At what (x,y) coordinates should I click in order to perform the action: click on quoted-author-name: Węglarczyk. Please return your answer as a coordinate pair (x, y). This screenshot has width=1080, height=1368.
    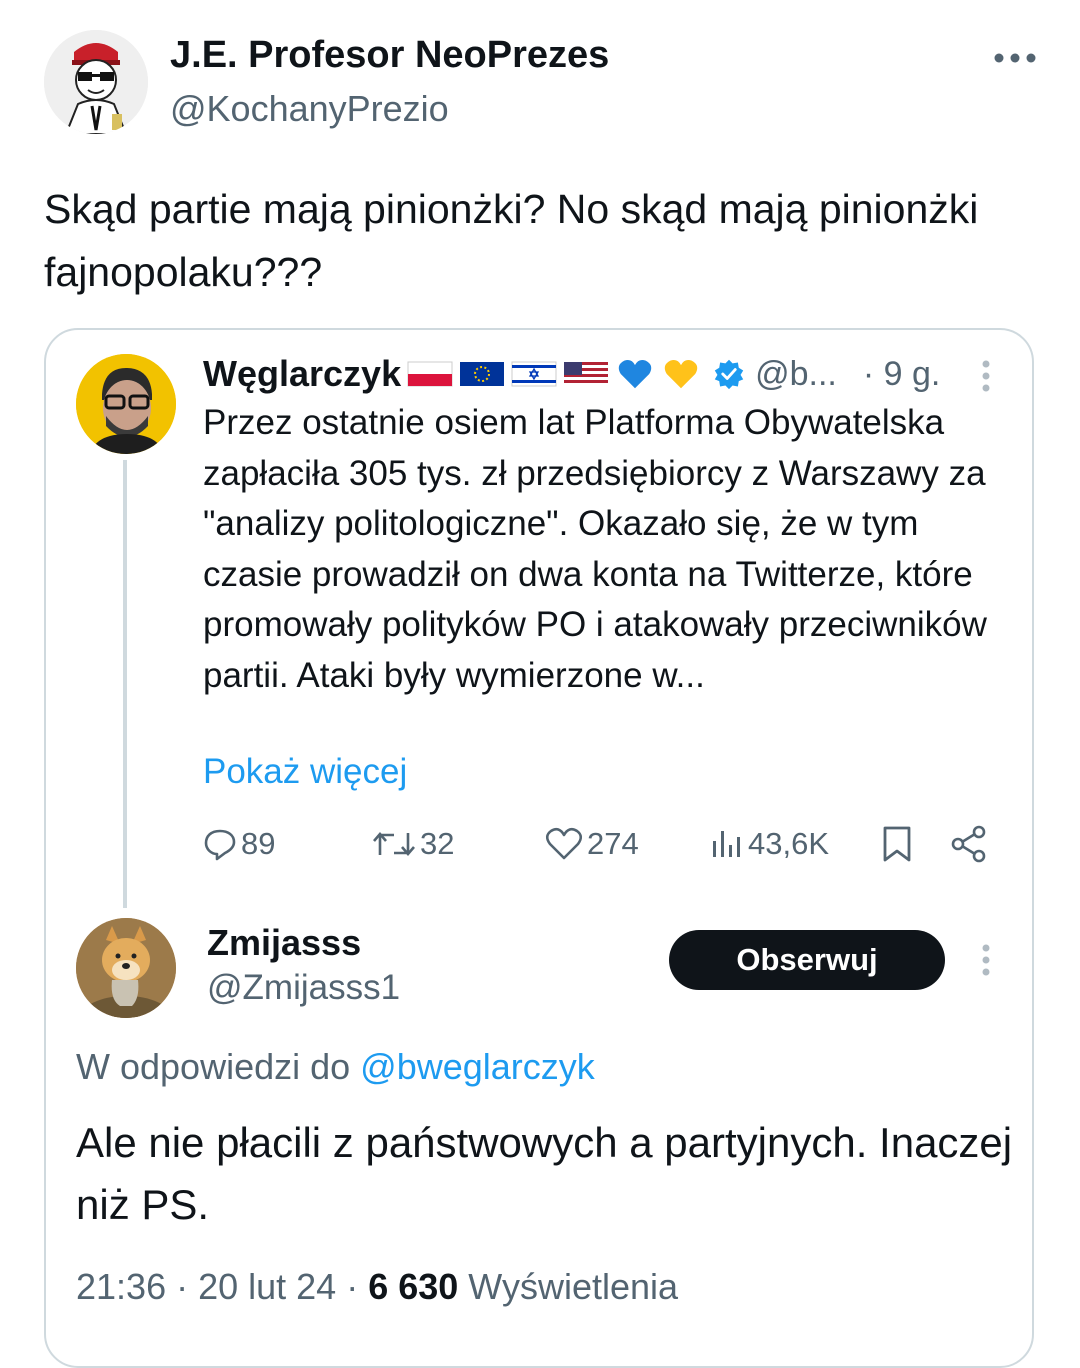
    Looking at the image, I should click on (302, 374).